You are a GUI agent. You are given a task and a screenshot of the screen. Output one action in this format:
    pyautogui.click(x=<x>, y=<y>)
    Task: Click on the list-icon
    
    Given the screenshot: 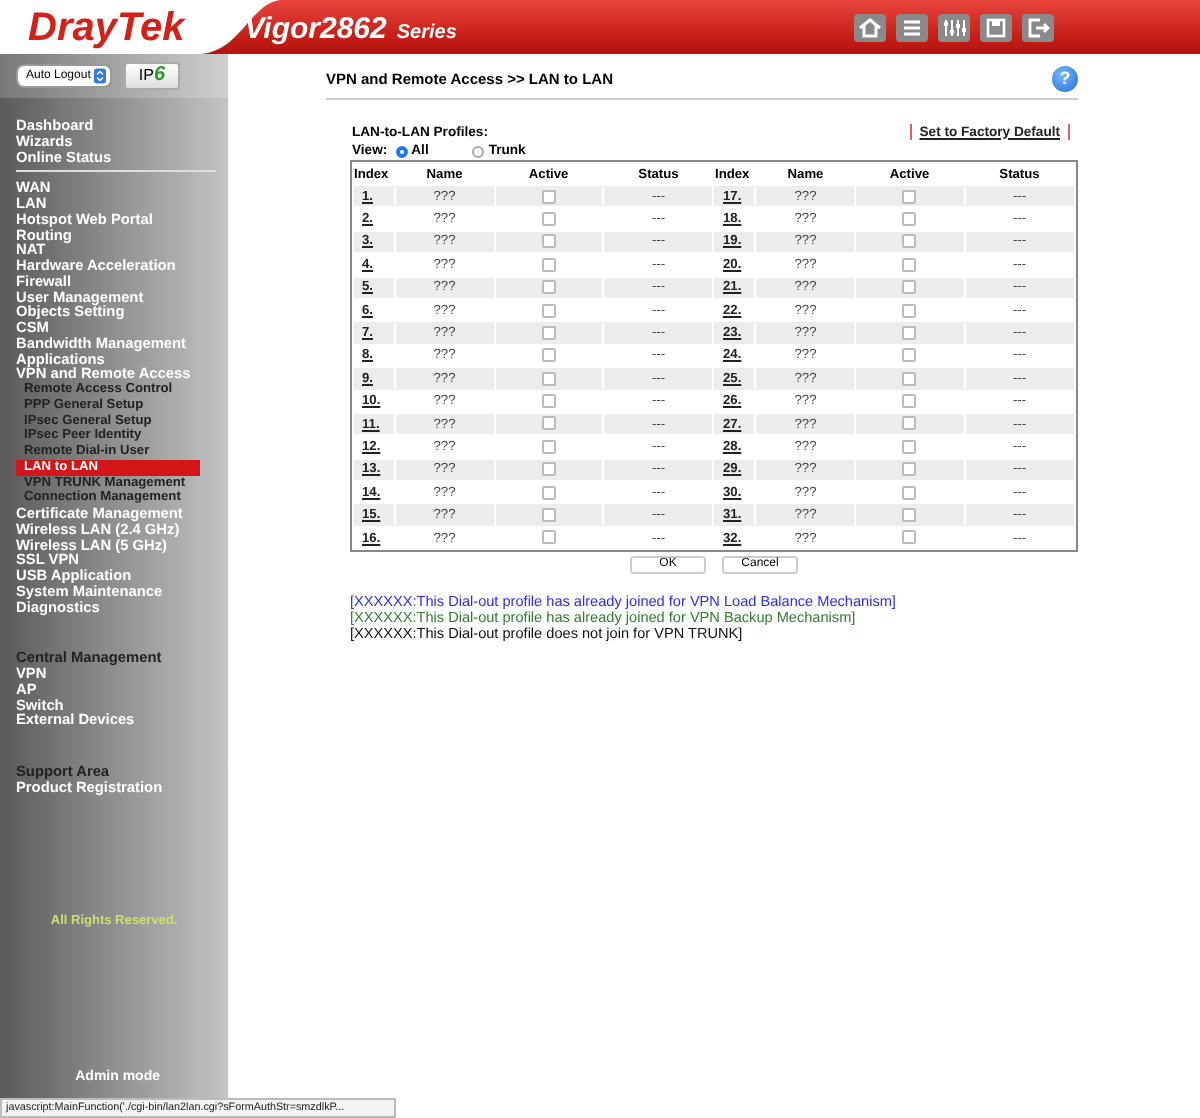 What is the action you would take?
    pyautogui.click(x=912, y=27)
    